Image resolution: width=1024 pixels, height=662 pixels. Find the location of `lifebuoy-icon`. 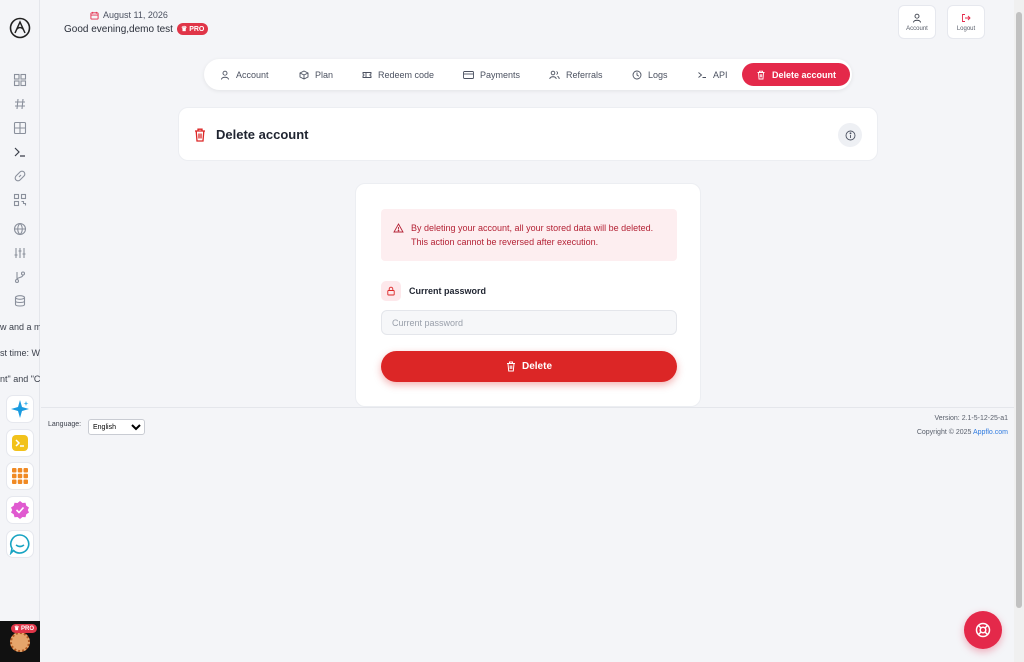

lifebuoy-icon is located at coordinates (983, 630).